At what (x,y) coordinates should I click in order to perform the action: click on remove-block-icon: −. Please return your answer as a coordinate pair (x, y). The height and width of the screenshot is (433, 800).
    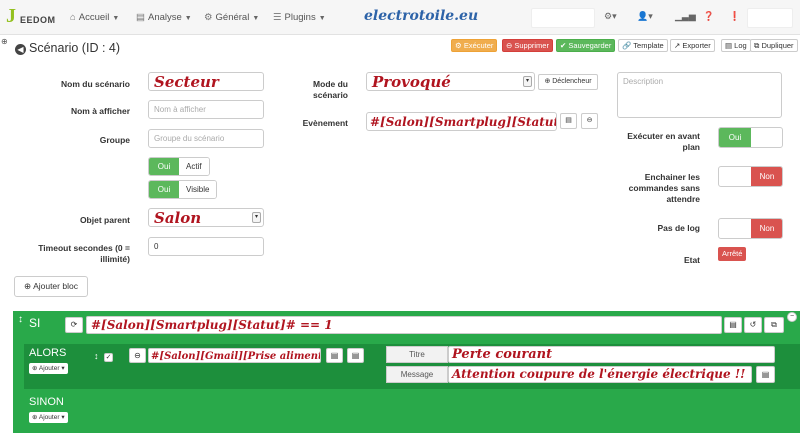
    Looking at the image, I should click on (792, 317).